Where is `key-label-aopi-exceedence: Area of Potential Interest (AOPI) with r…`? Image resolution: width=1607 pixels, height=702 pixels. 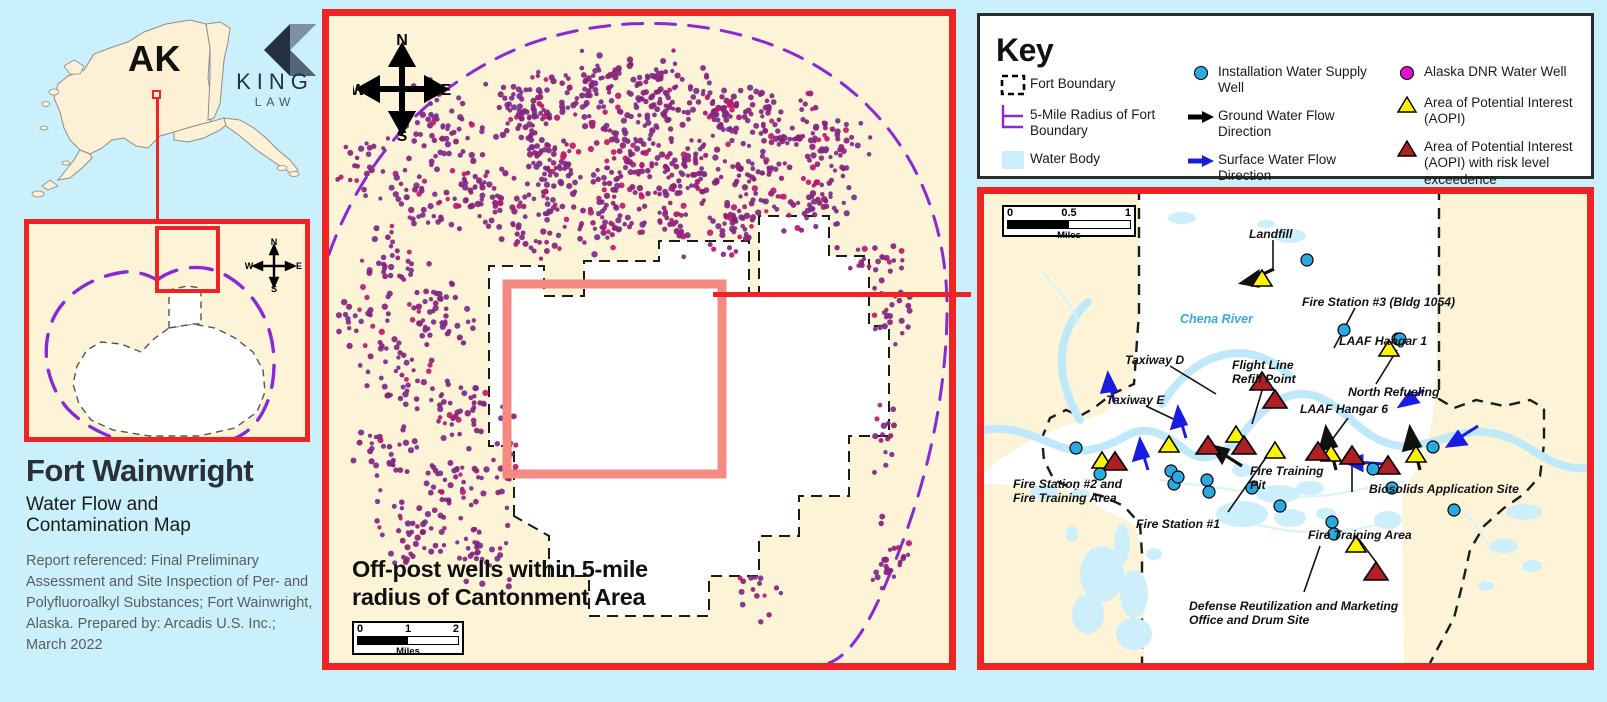 key-label-aopi-exceedence: Area of Potential Interest (AOPI) with r… is located at coordinates (1498, 162).